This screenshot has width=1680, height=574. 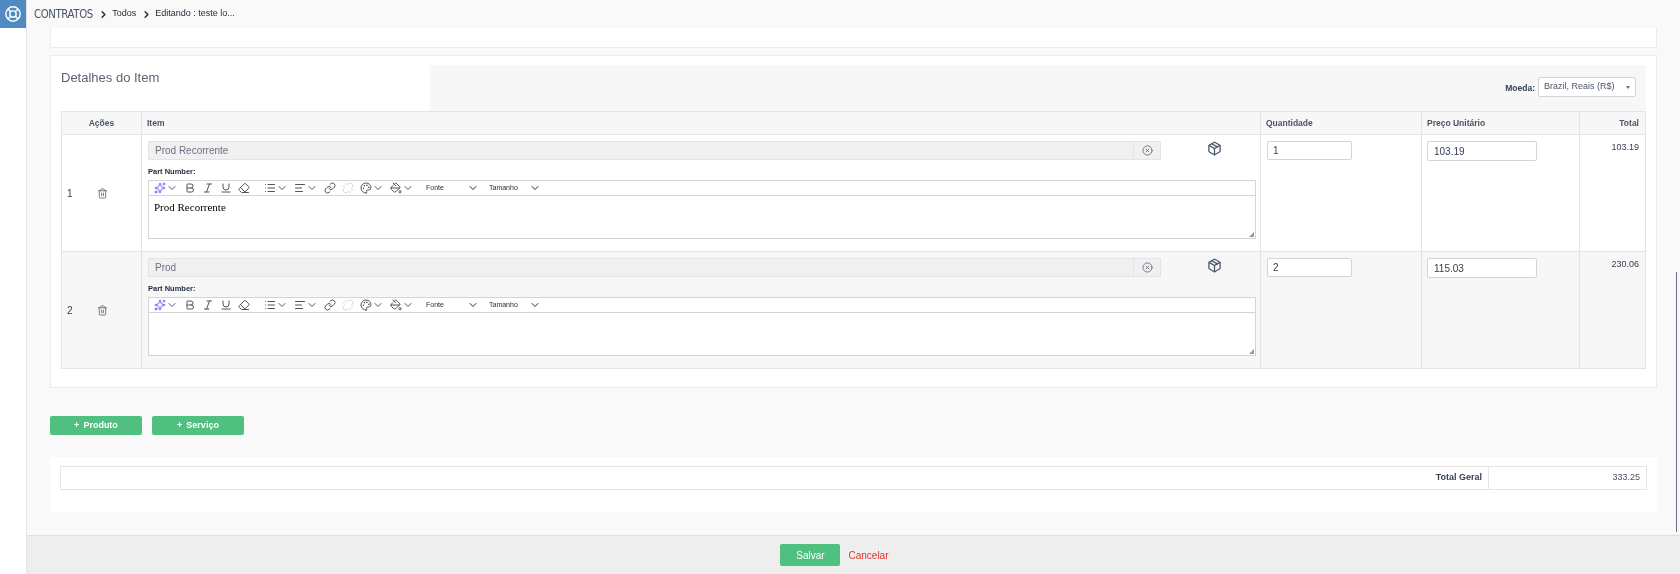 What do you see at coordinates (1626, 478) in the screenshot?
I see `grand-total: 333.25` at bounding box center [1626, 478].